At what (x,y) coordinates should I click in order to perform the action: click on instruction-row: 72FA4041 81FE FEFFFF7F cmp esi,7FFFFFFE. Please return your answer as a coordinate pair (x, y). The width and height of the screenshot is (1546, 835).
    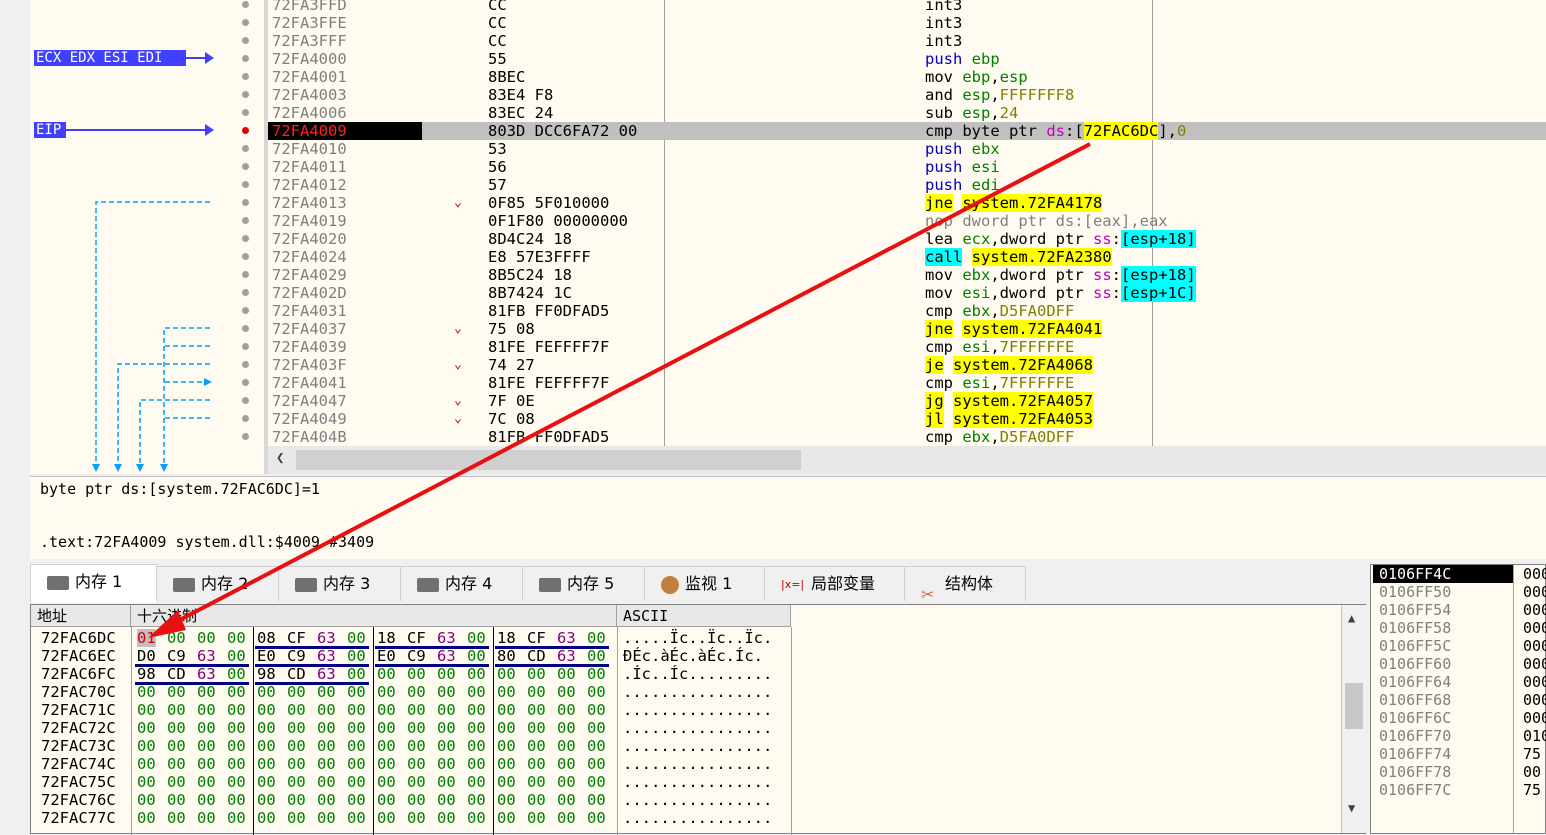
    Looking at the image, I should click on (907, 383).